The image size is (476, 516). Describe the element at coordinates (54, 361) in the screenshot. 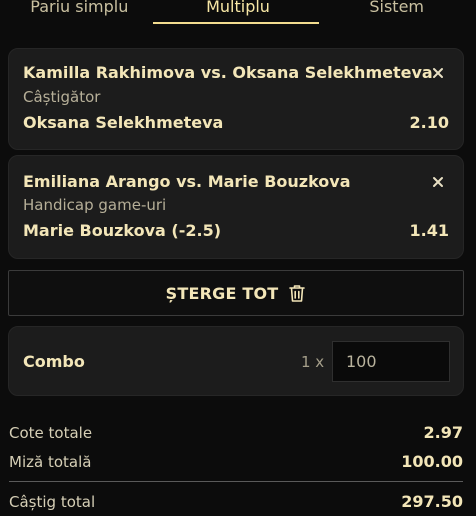

I see `combo-label: Combo` at that location.